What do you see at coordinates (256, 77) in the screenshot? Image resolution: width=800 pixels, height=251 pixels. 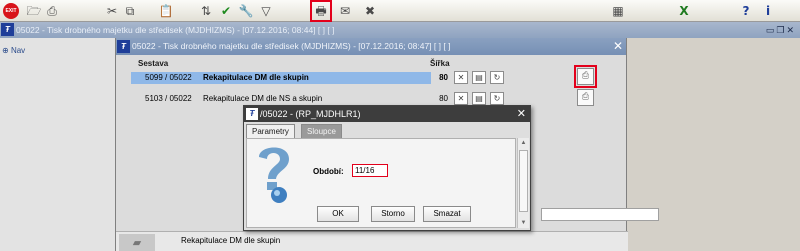 I see `report-name: Rekapitulace DM dle skupin` at bounding box center [256, 77].